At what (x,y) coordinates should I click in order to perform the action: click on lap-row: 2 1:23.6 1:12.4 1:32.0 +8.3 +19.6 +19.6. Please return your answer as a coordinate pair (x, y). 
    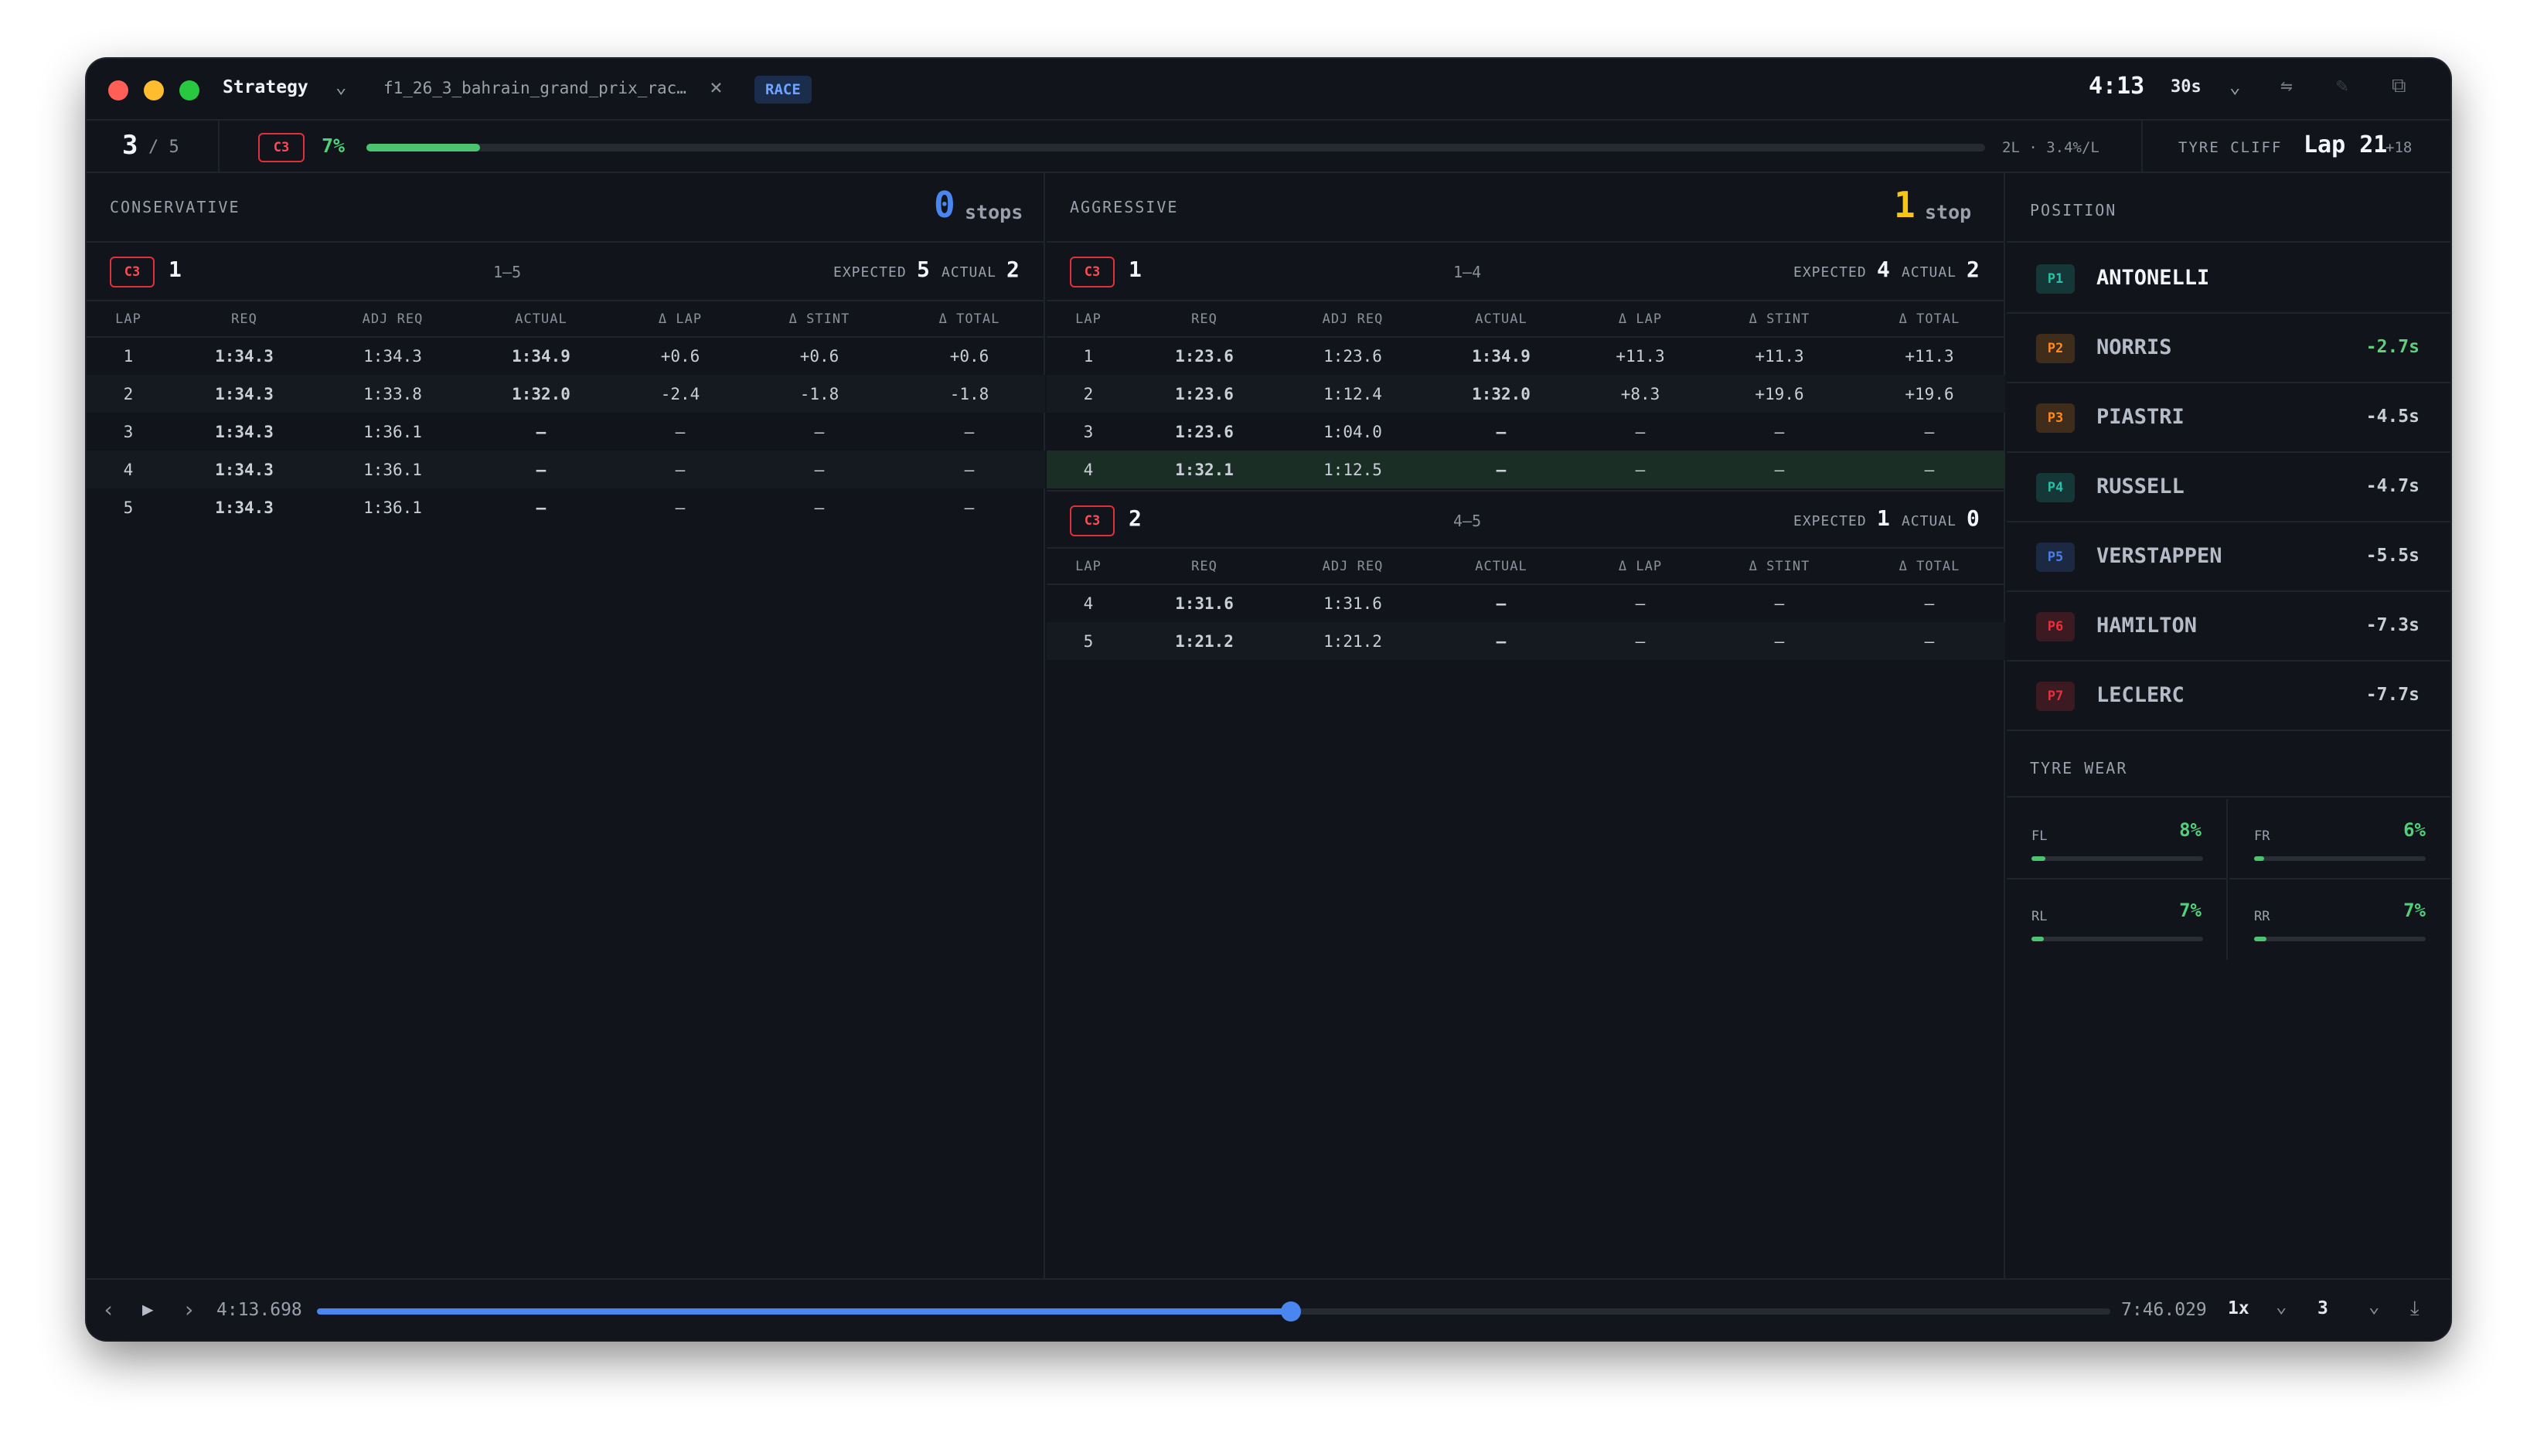
    Looking at the image, I should click on (1526, 394).